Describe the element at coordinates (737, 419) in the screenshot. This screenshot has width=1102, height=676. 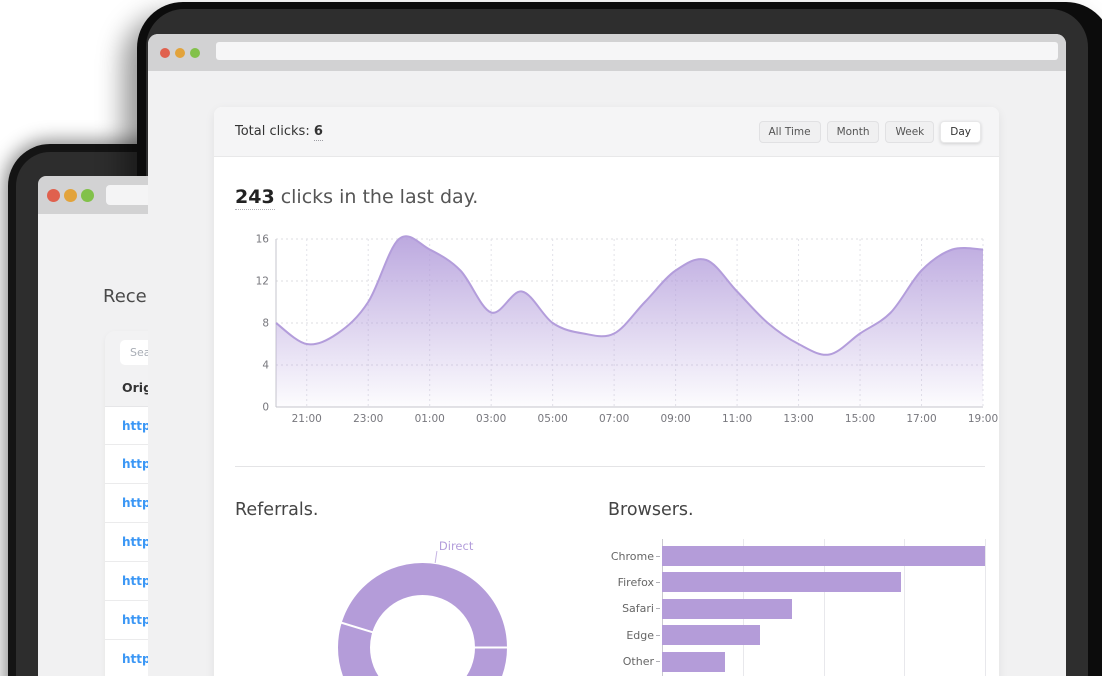
I see `svg-text: 11:00` at that location.